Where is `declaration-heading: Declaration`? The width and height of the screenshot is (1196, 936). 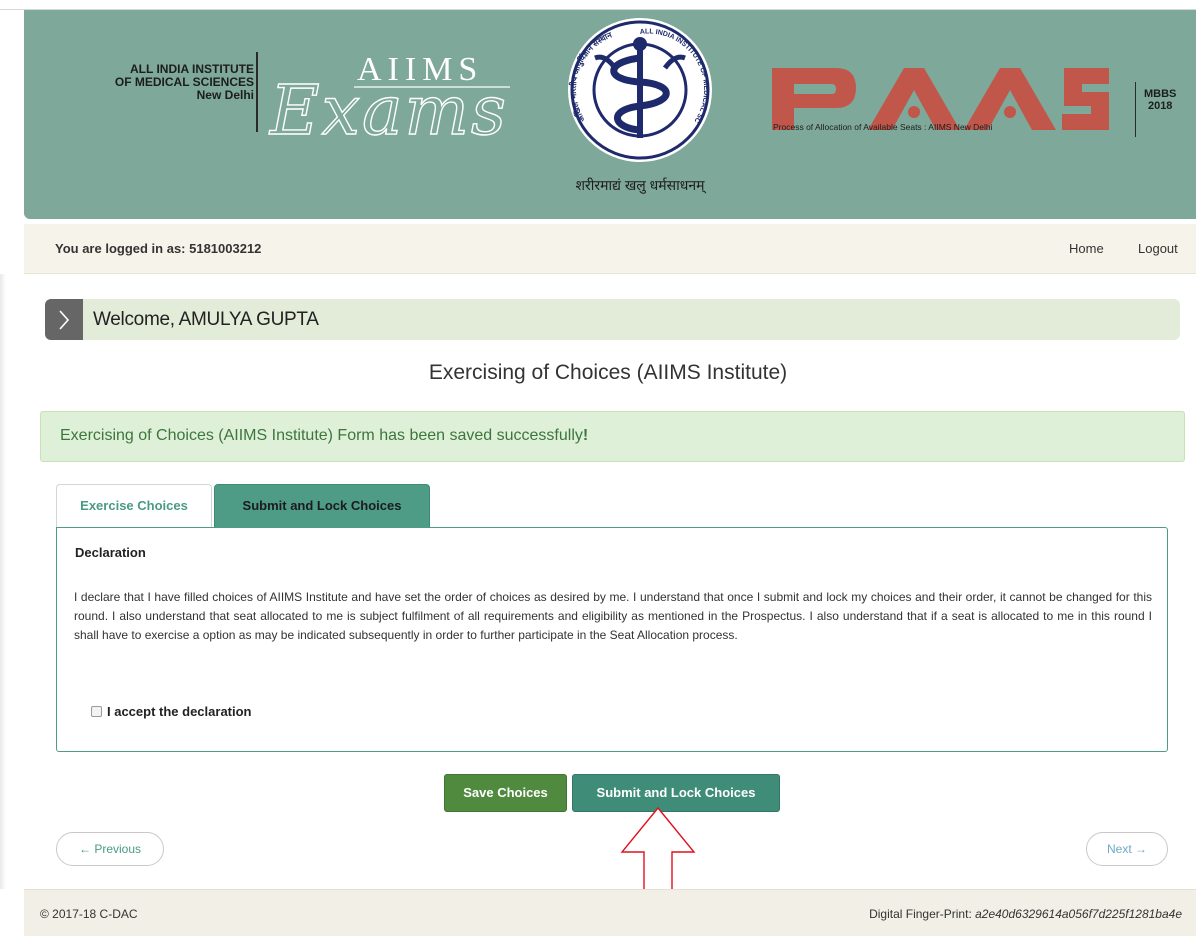 declaration-heading: Declaration is located at coordinates (110, 552).